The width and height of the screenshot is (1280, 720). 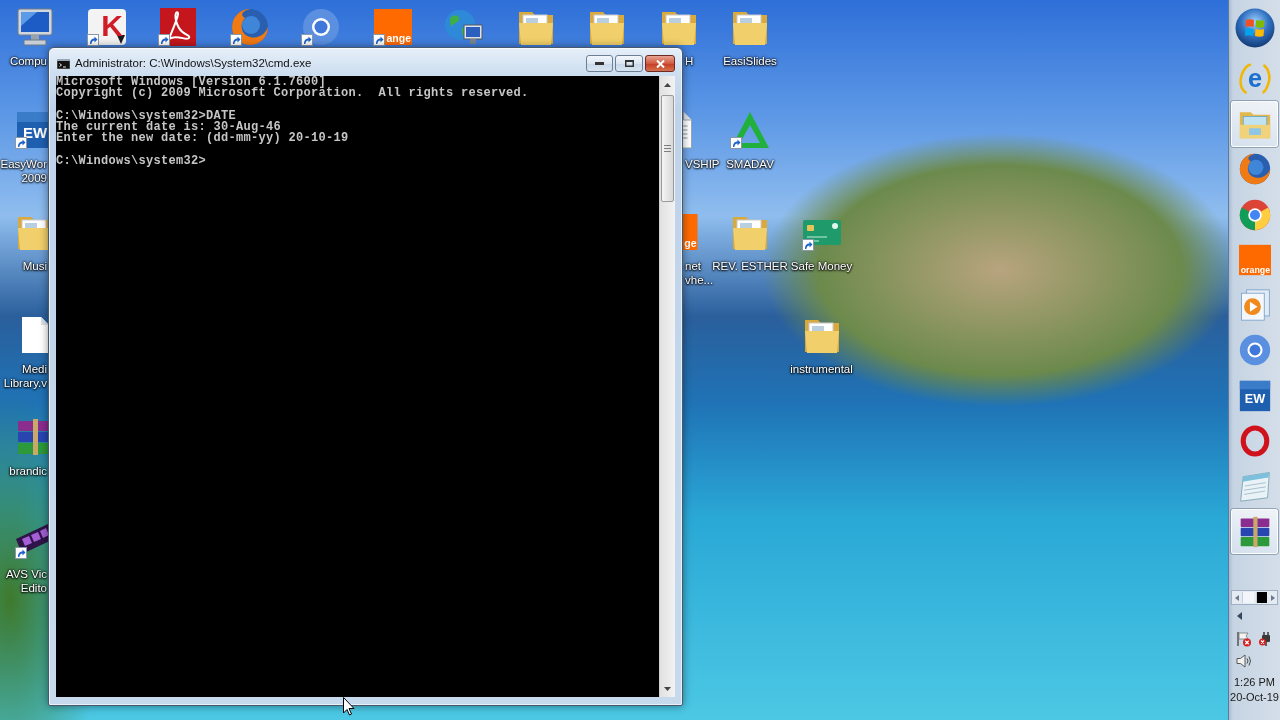 I want to click on taskbar-button: e, so click(x=1254, y=79).